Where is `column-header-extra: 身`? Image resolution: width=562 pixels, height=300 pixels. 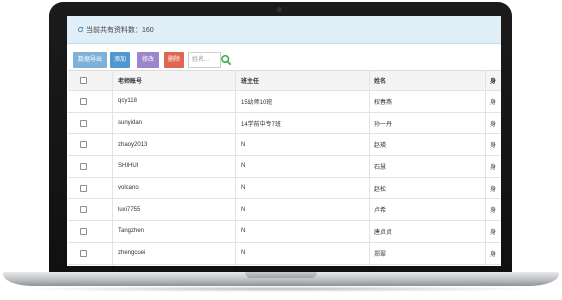 column-header-extra: 身 is located at coordinates (493, 82).